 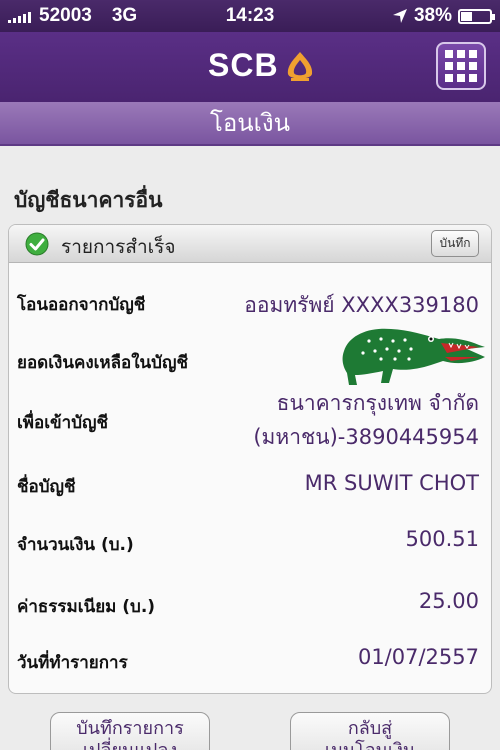 What do you see at coordinates (75, 545) in the screenshot?
I see `amount-label: จำนวนเงิน (บ.)` at bounding box center [75, 545].